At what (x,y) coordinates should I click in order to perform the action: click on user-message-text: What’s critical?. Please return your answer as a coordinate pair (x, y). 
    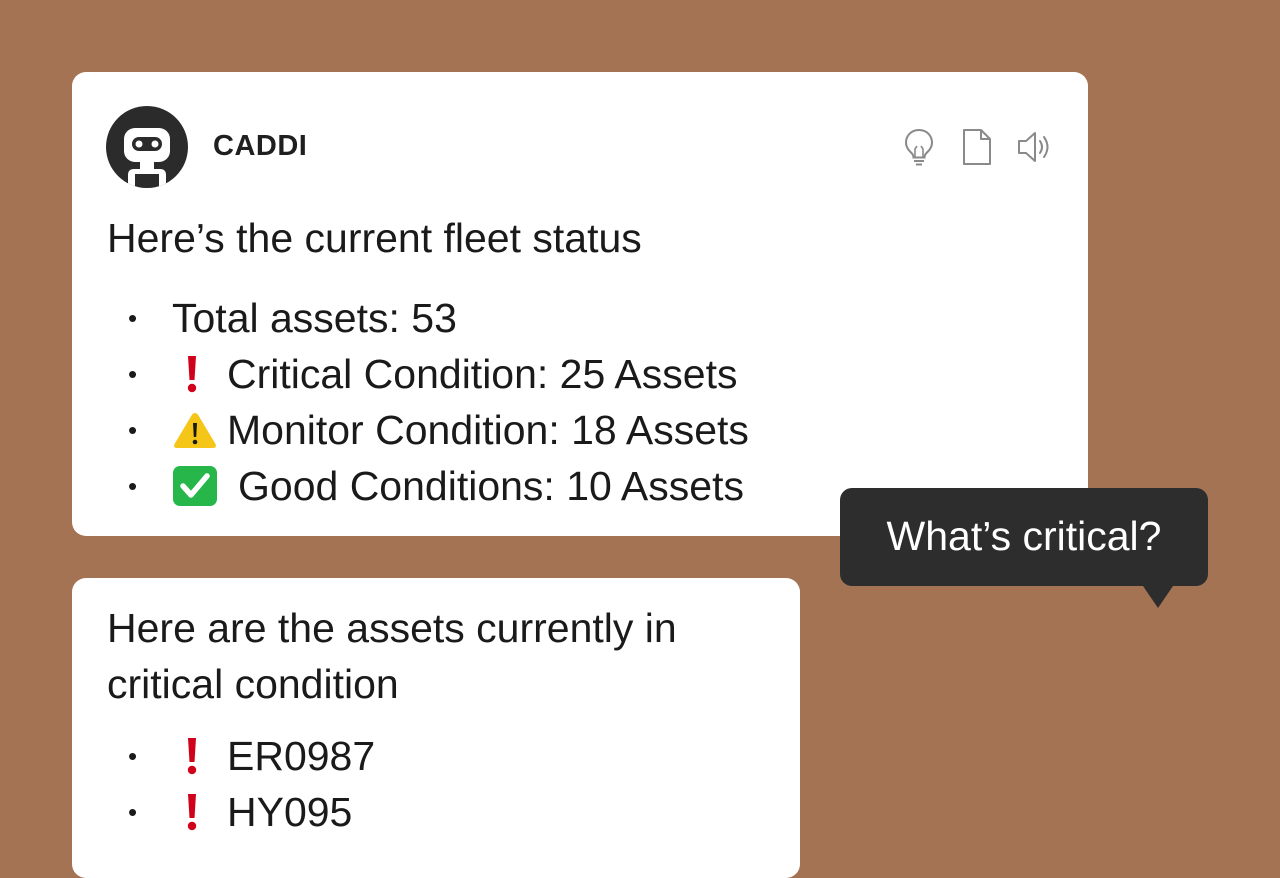
    Looking at the image, I should click on (1024, 535).